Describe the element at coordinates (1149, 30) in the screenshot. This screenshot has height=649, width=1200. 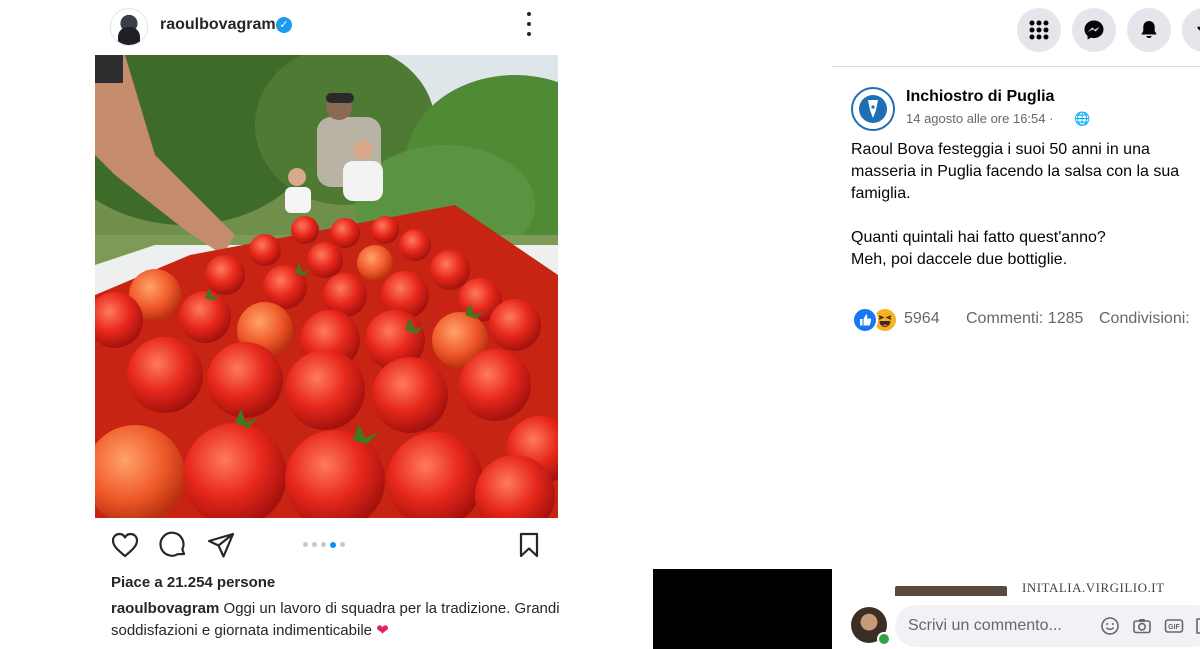
I see `notifications-bell-icon` at that location.